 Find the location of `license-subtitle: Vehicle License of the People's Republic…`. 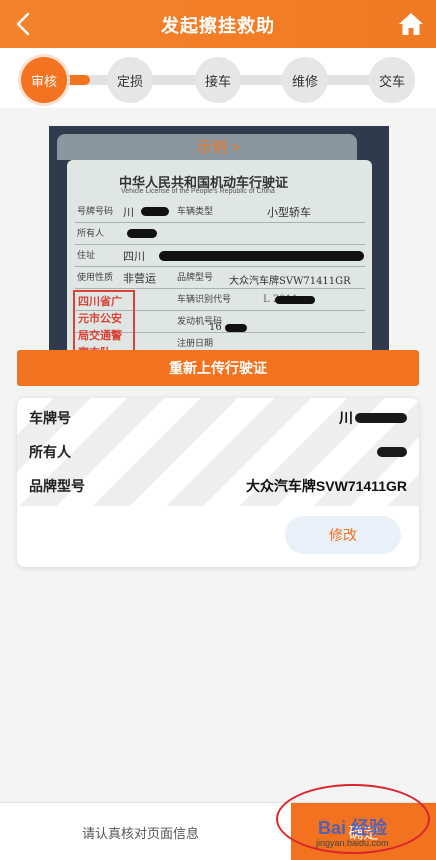

license-subtitle: Vehicle License of the People's Republic… is located at coordinates (198, 191).